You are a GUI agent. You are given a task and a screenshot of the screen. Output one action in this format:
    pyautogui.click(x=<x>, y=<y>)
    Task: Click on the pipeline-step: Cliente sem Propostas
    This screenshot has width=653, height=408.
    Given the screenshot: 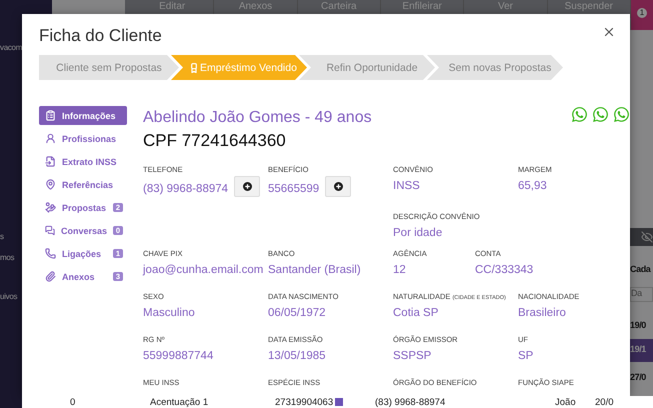 What is the action you would take?
    pyautogui.click(x=109, y=67)
    